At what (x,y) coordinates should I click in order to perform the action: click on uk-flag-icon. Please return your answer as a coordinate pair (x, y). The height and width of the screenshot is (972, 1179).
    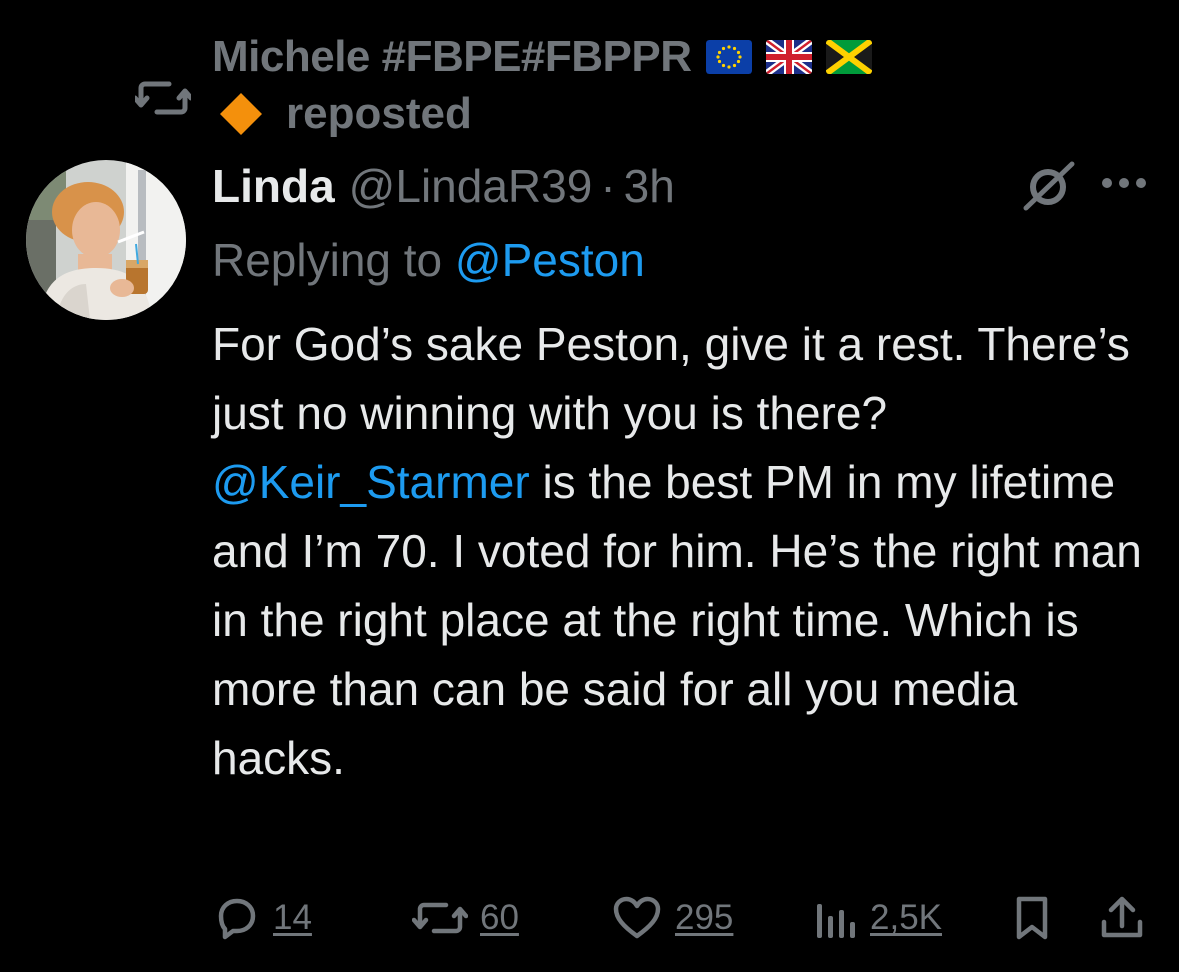
    Looking at the image, I should click on (788, 57).